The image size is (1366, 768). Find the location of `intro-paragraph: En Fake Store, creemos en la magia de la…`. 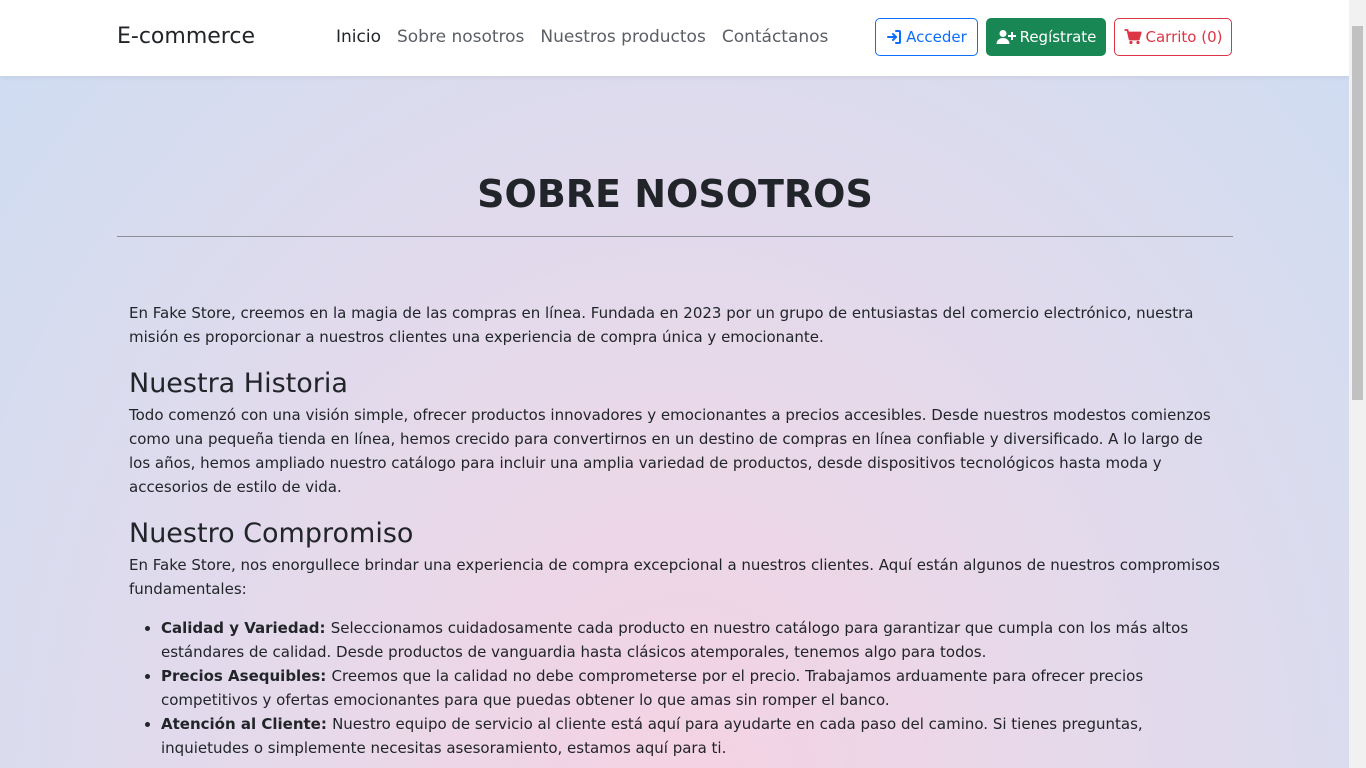

intro-paragraph: En Fake Store, creemos en la magia de la… is located at coordinates (661, 325).